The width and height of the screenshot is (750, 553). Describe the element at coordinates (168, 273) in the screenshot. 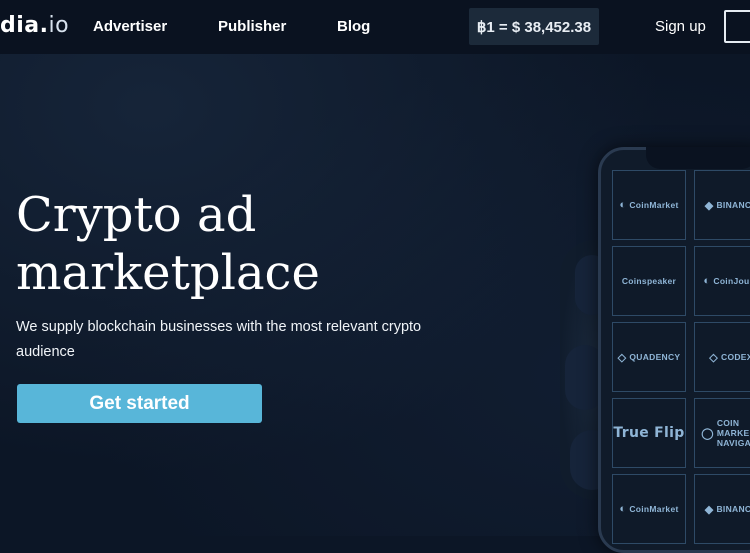

I see `hero-title-line2: marketplace` at that location.